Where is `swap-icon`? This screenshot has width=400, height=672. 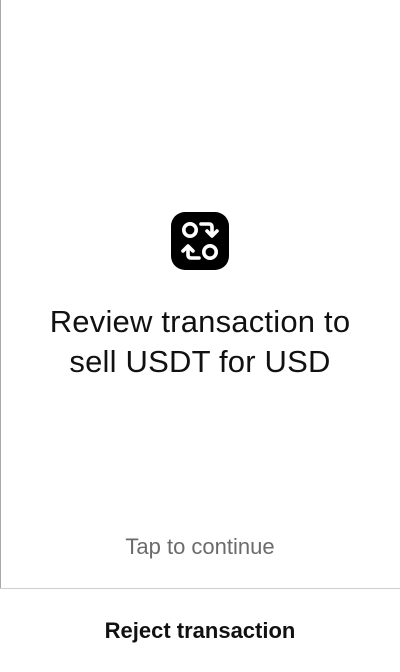
swap-icon is located at coordinates (200, 241).